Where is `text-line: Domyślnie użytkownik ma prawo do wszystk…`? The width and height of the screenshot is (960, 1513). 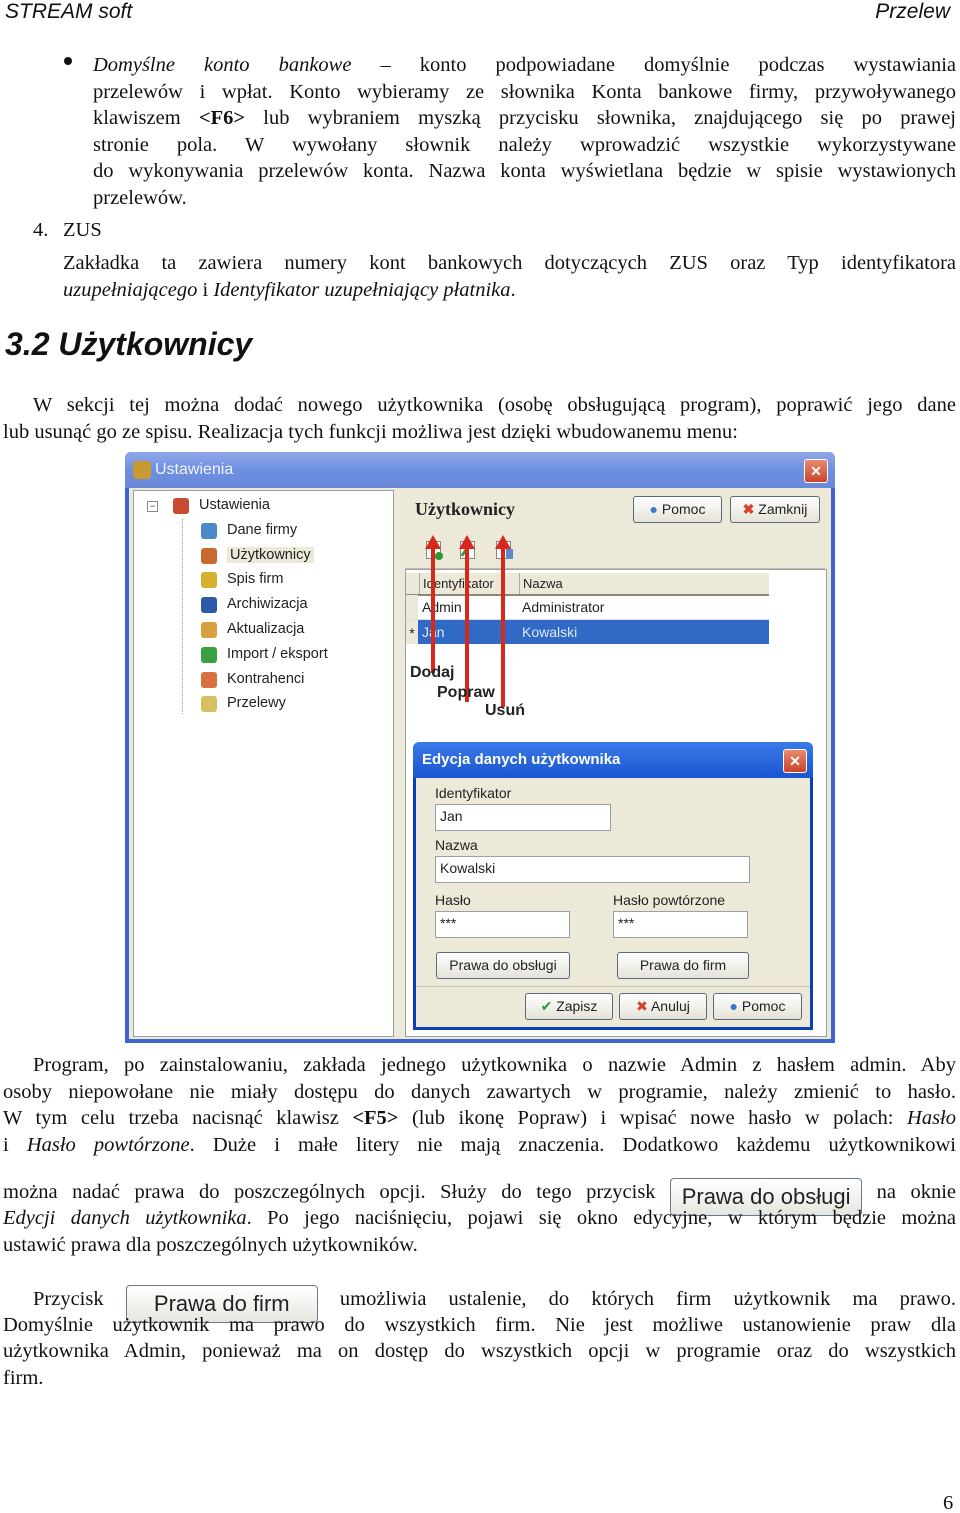 text-line: Domyślnie użytkownik ma prawo do wszystk… is located at coordinates (479, 1325).